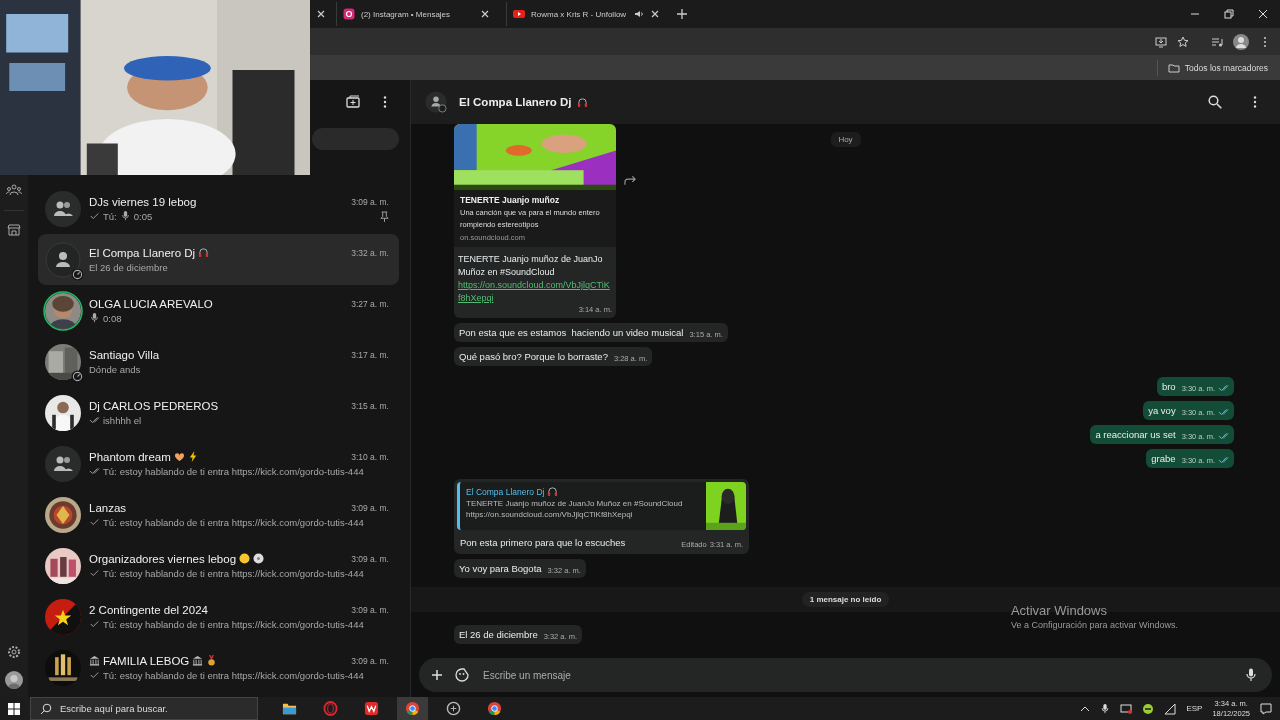  What do you see at coordinates (510, 200) in the screenshot?
I see `preview-title: TENERTE Juanjo muñoz` at bounding box center [510, 200].